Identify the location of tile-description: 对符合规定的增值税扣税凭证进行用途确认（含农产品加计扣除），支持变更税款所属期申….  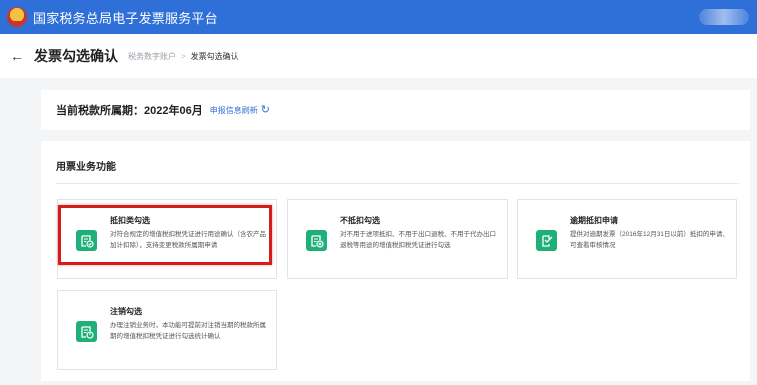
(188, 240).